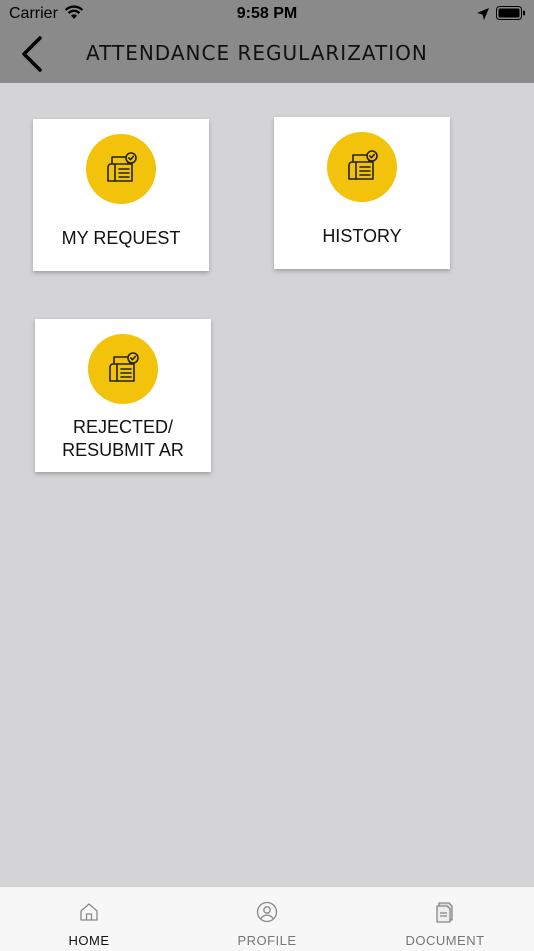  What do you see at coordinates (362, 236) in the screenshot?
I see `history-label: HISTORY` at bounding box center [362, 236].